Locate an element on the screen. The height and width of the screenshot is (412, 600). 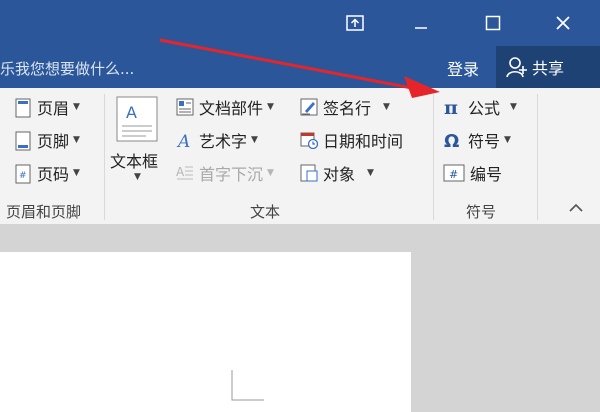
header-footer-group-label: 页眉和页脚 is located at coordinates (44, 212).